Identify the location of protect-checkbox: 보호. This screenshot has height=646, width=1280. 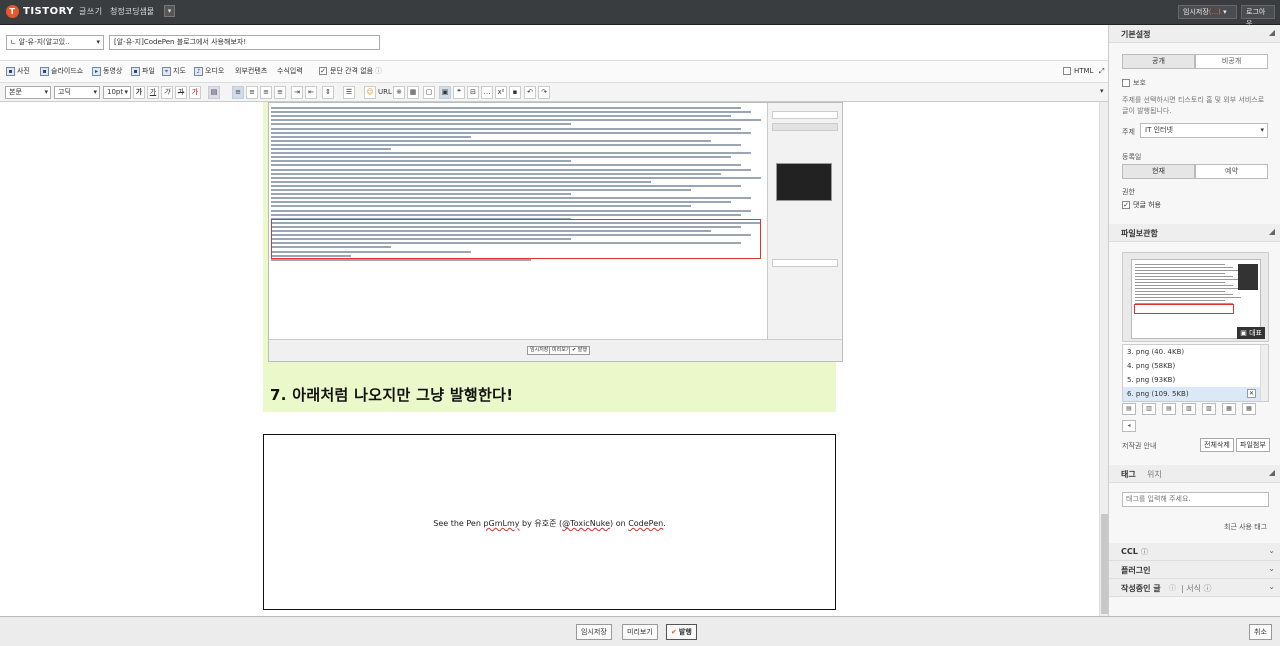
(1134, 83).